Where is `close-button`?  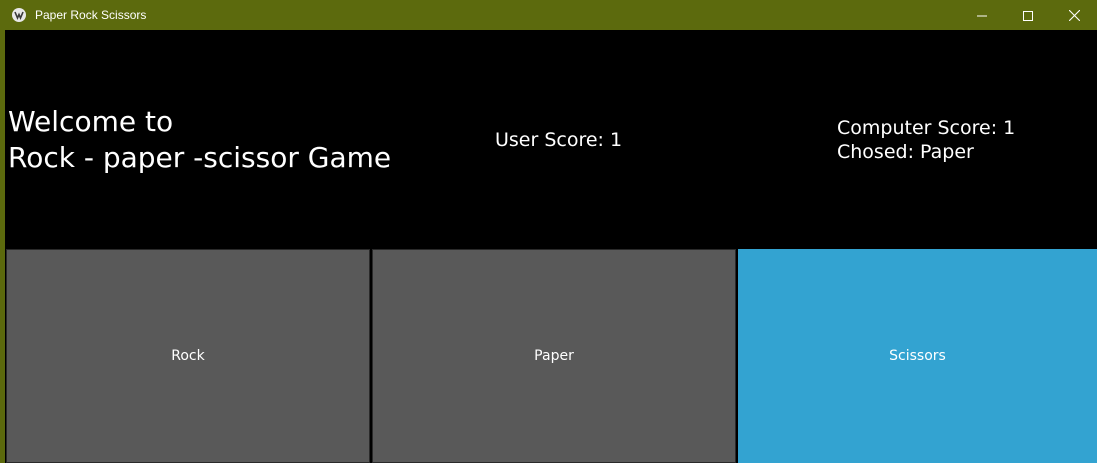
close-button is located at coordinates (1074, 15).